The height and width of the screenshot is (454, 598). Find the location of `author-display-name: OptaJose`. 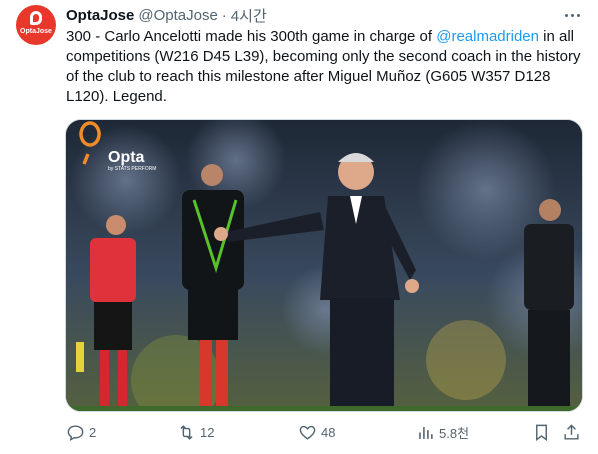

author-display-name: OptaJose is located at coordinates (100, 15).